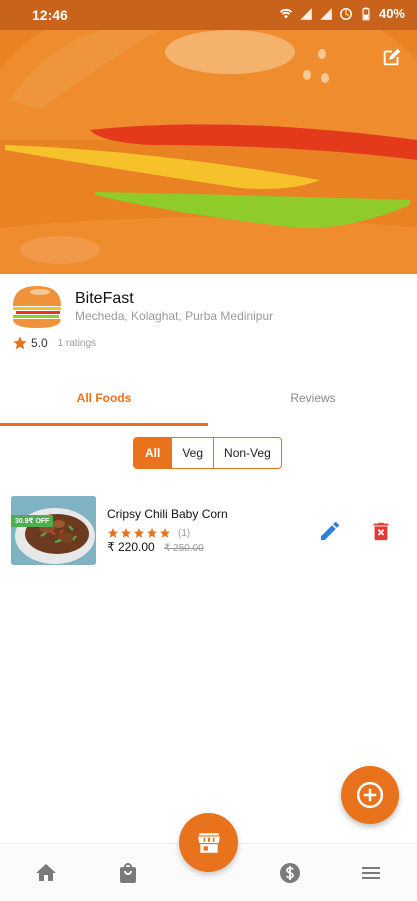  I want to click on dollar-icon, so click(290, 873).